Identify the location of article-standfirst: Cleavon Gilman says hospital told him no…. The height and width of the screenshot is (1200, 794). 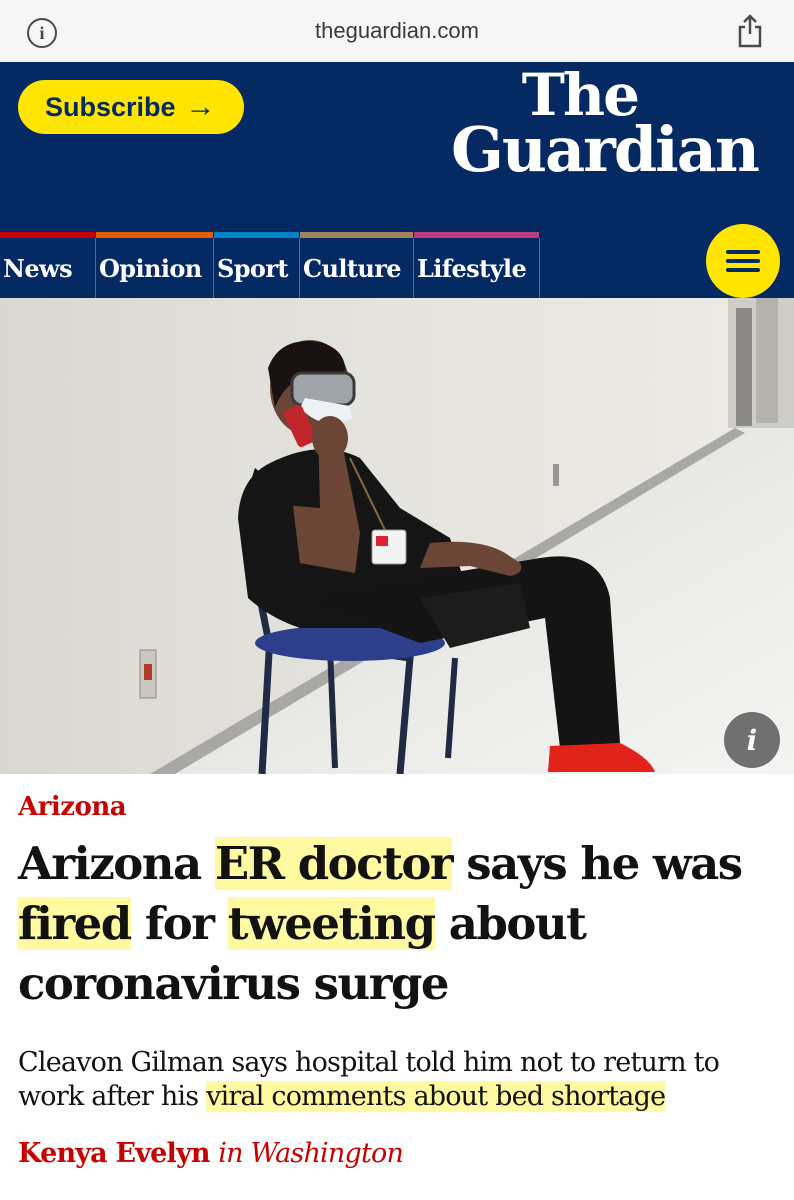
(398, 1080).